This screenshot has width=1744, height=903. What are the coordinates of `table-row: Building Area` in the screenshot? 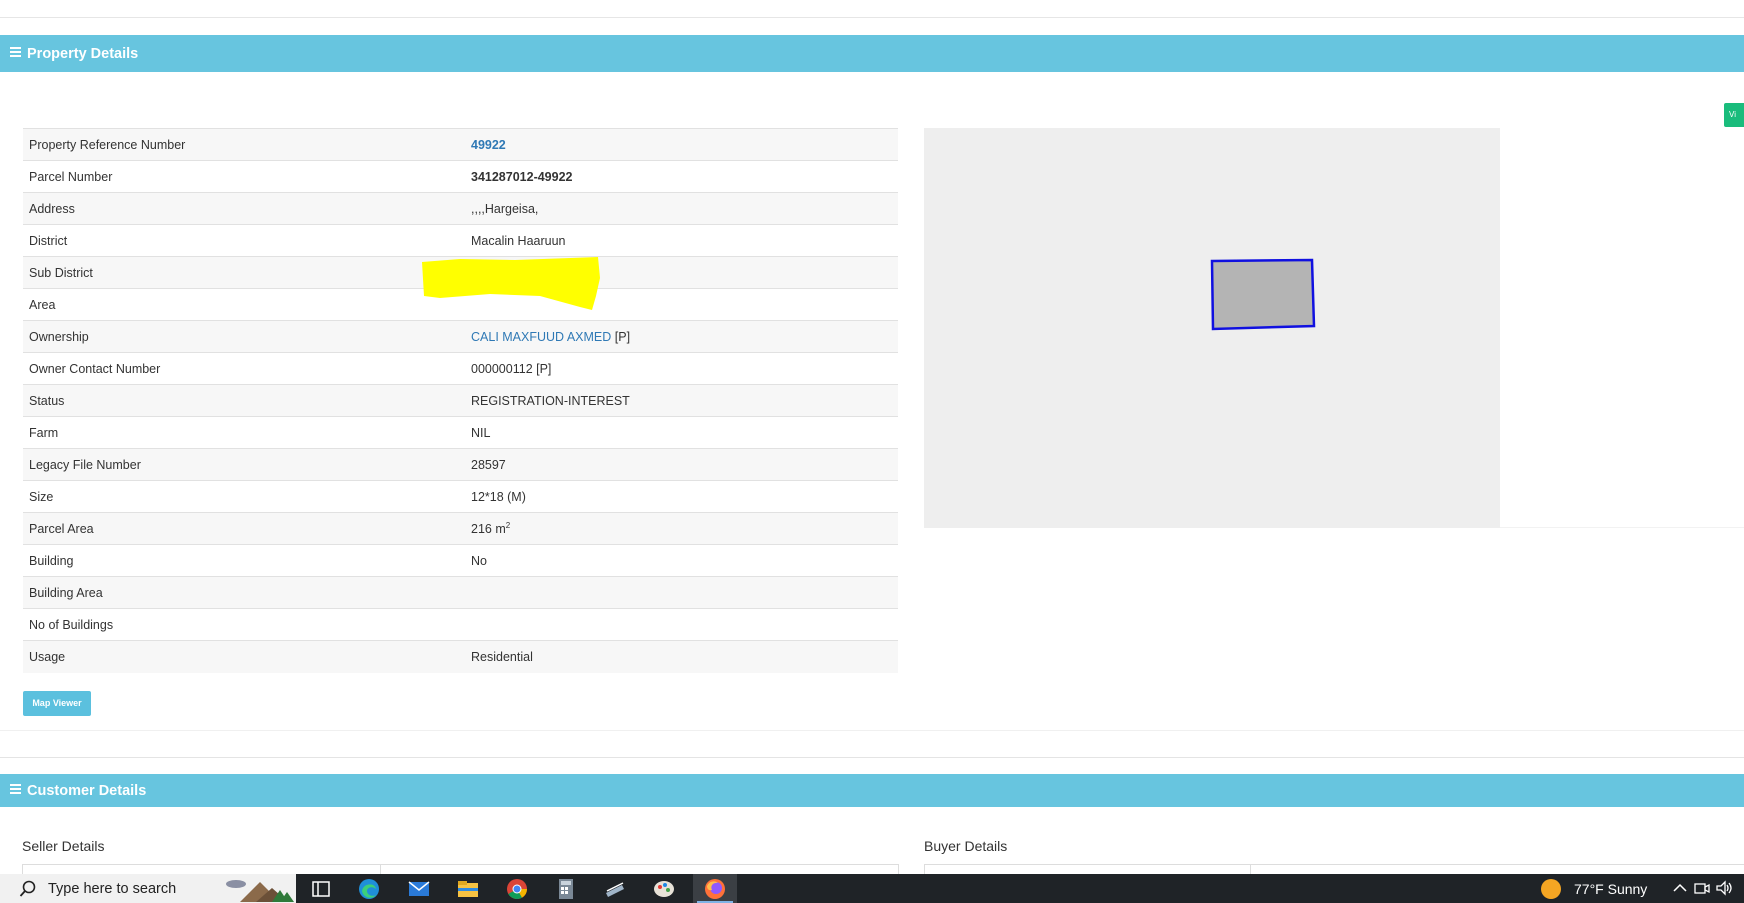 It's located at (460, 592).